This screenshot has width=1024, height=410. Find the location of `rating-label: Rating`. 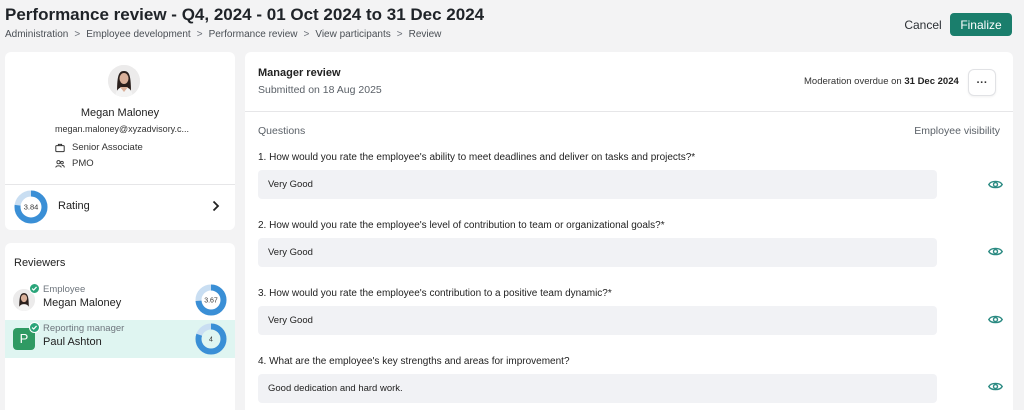

rating-label: Rating is located at coordinates (74, 206).